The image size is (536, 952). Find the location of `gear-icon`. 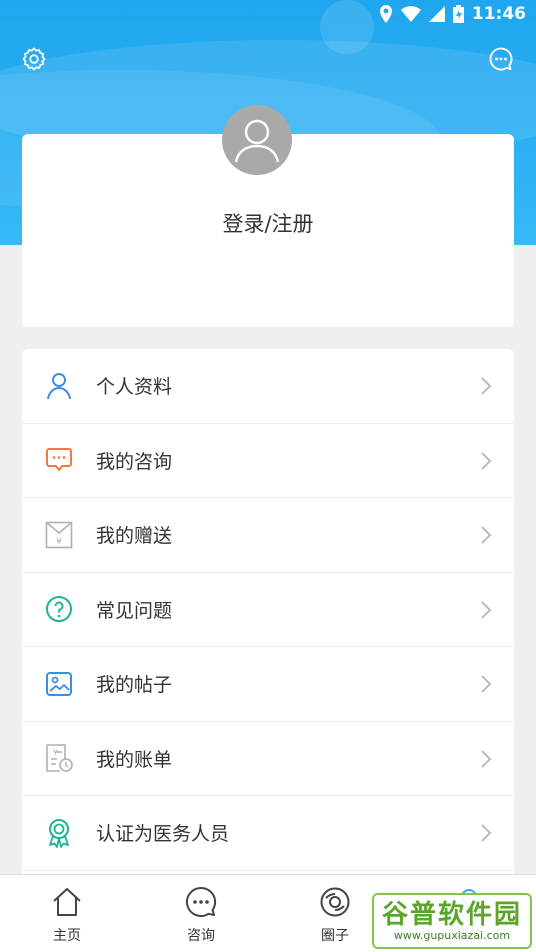

gear-icon is located at coordinates (34, 59).